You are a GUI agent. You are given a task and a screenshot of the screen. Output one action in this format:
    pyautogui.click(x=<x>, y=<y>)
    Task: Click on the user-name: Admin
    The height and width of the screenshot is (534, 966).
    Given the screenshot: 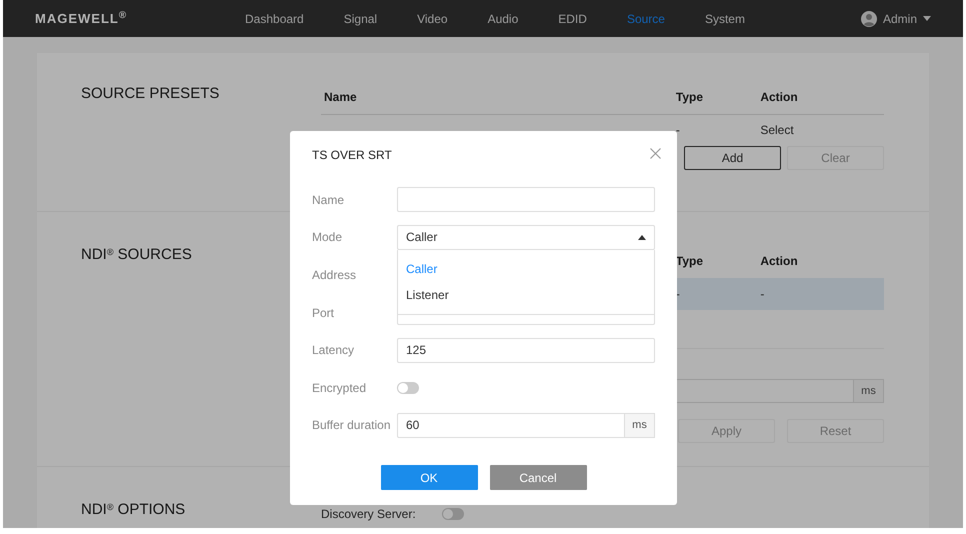 What is the action you would take?
    pyautogui.click(x=899, y=19)
    